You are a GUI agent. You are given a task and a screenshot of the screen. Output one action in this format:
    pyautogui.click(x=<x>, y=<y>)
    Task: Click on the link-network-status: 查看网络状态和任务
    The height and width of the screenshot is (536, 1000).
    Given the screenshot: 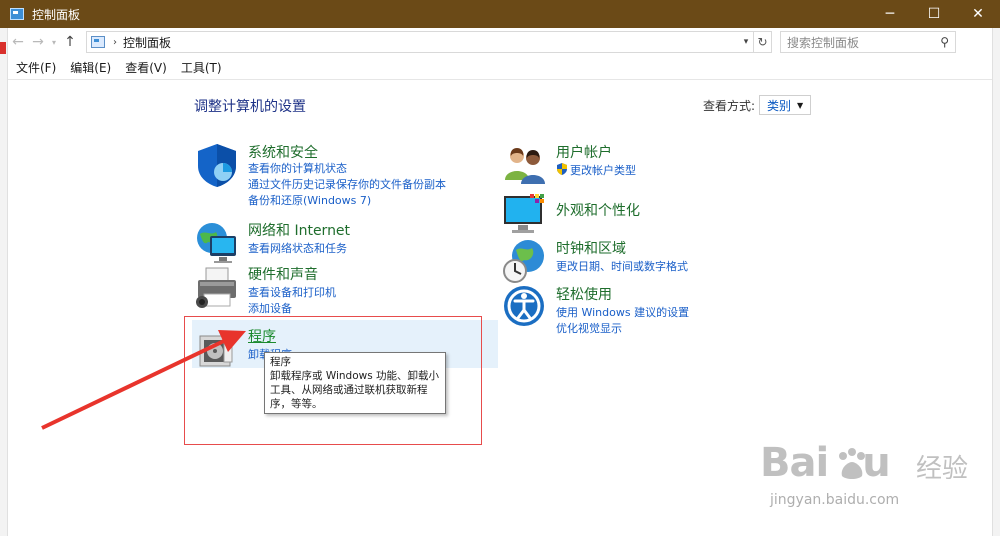 What is the action you would take?
    pyautogui.click(x=297, y=248)
    